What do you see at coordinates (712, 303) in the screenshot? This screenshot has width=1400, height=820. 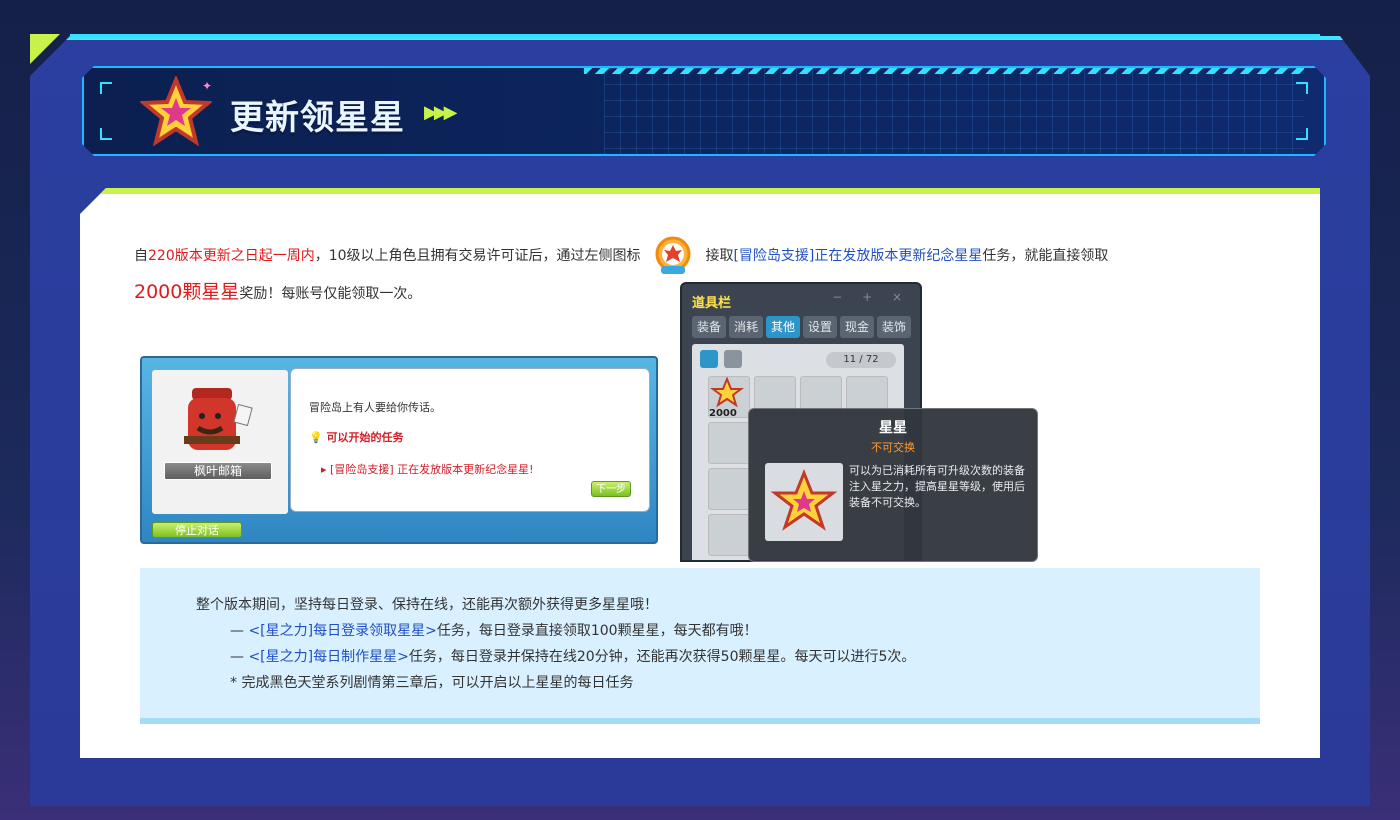 I see `inventory-title: 道具栏` at bounding box center [712, 303].